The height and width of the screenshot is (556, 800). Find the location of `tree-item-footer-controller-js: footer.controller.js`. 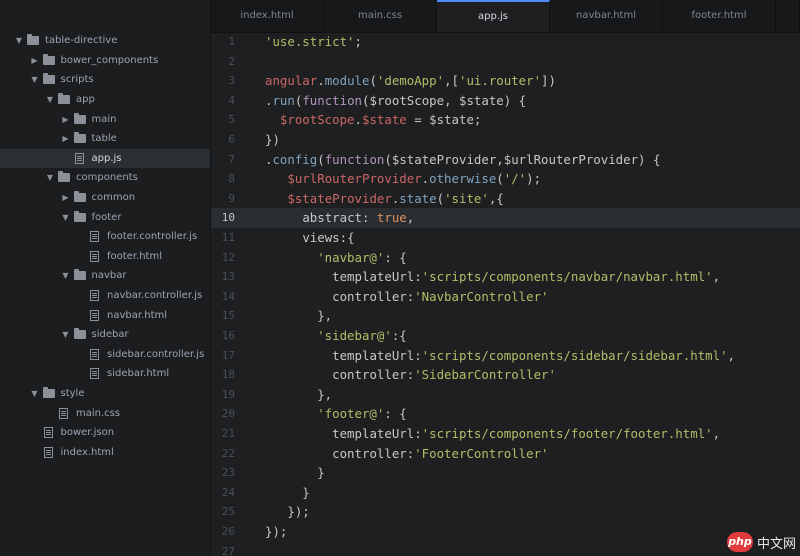

tree-item-footer-controller-js: footer.controller.js is located at coordinates (105, 237).